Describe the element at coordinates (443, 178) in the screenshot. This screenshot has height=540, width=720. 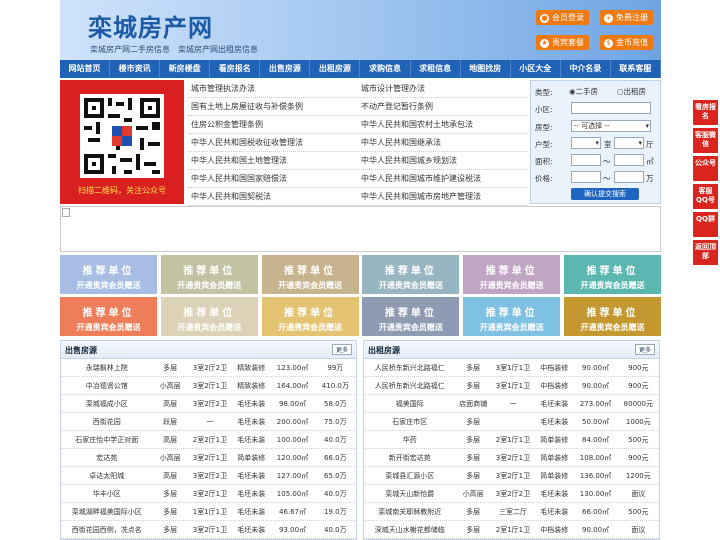
I see `policy-link: 中华人民共和国城市维护建设税法` at that location.